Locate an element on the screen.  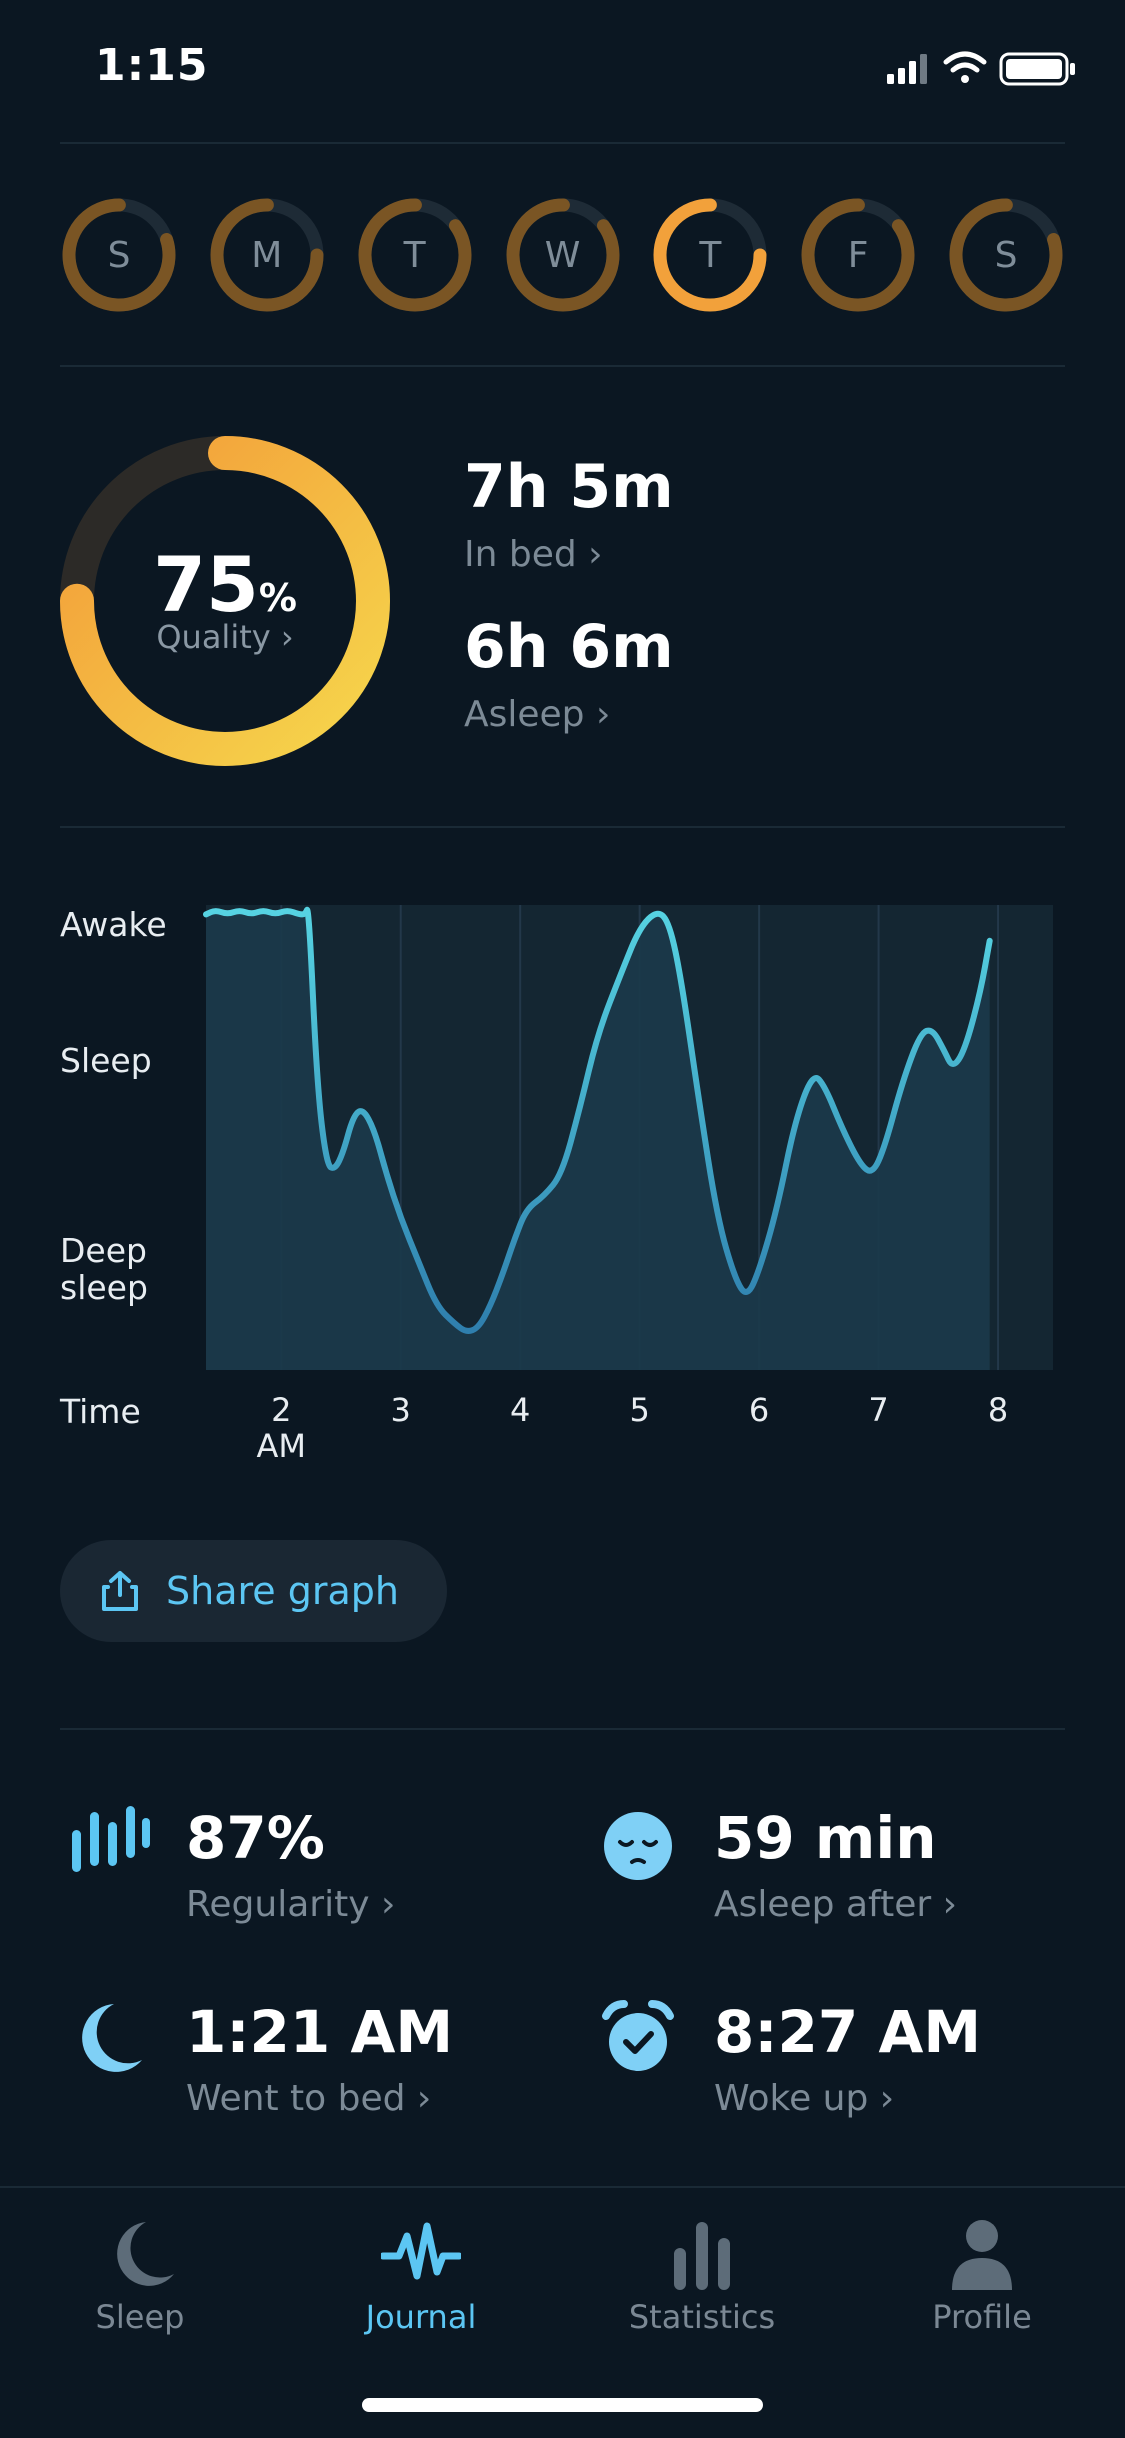
wifi-icon is located at coordinates (965, 67).